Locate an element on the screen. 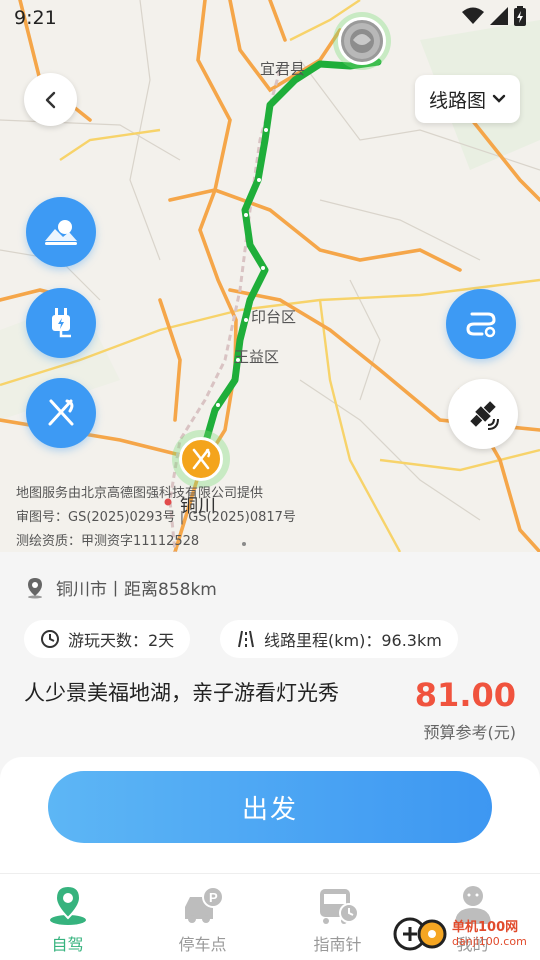  route-planning-button is located at coordinates (481, 324).